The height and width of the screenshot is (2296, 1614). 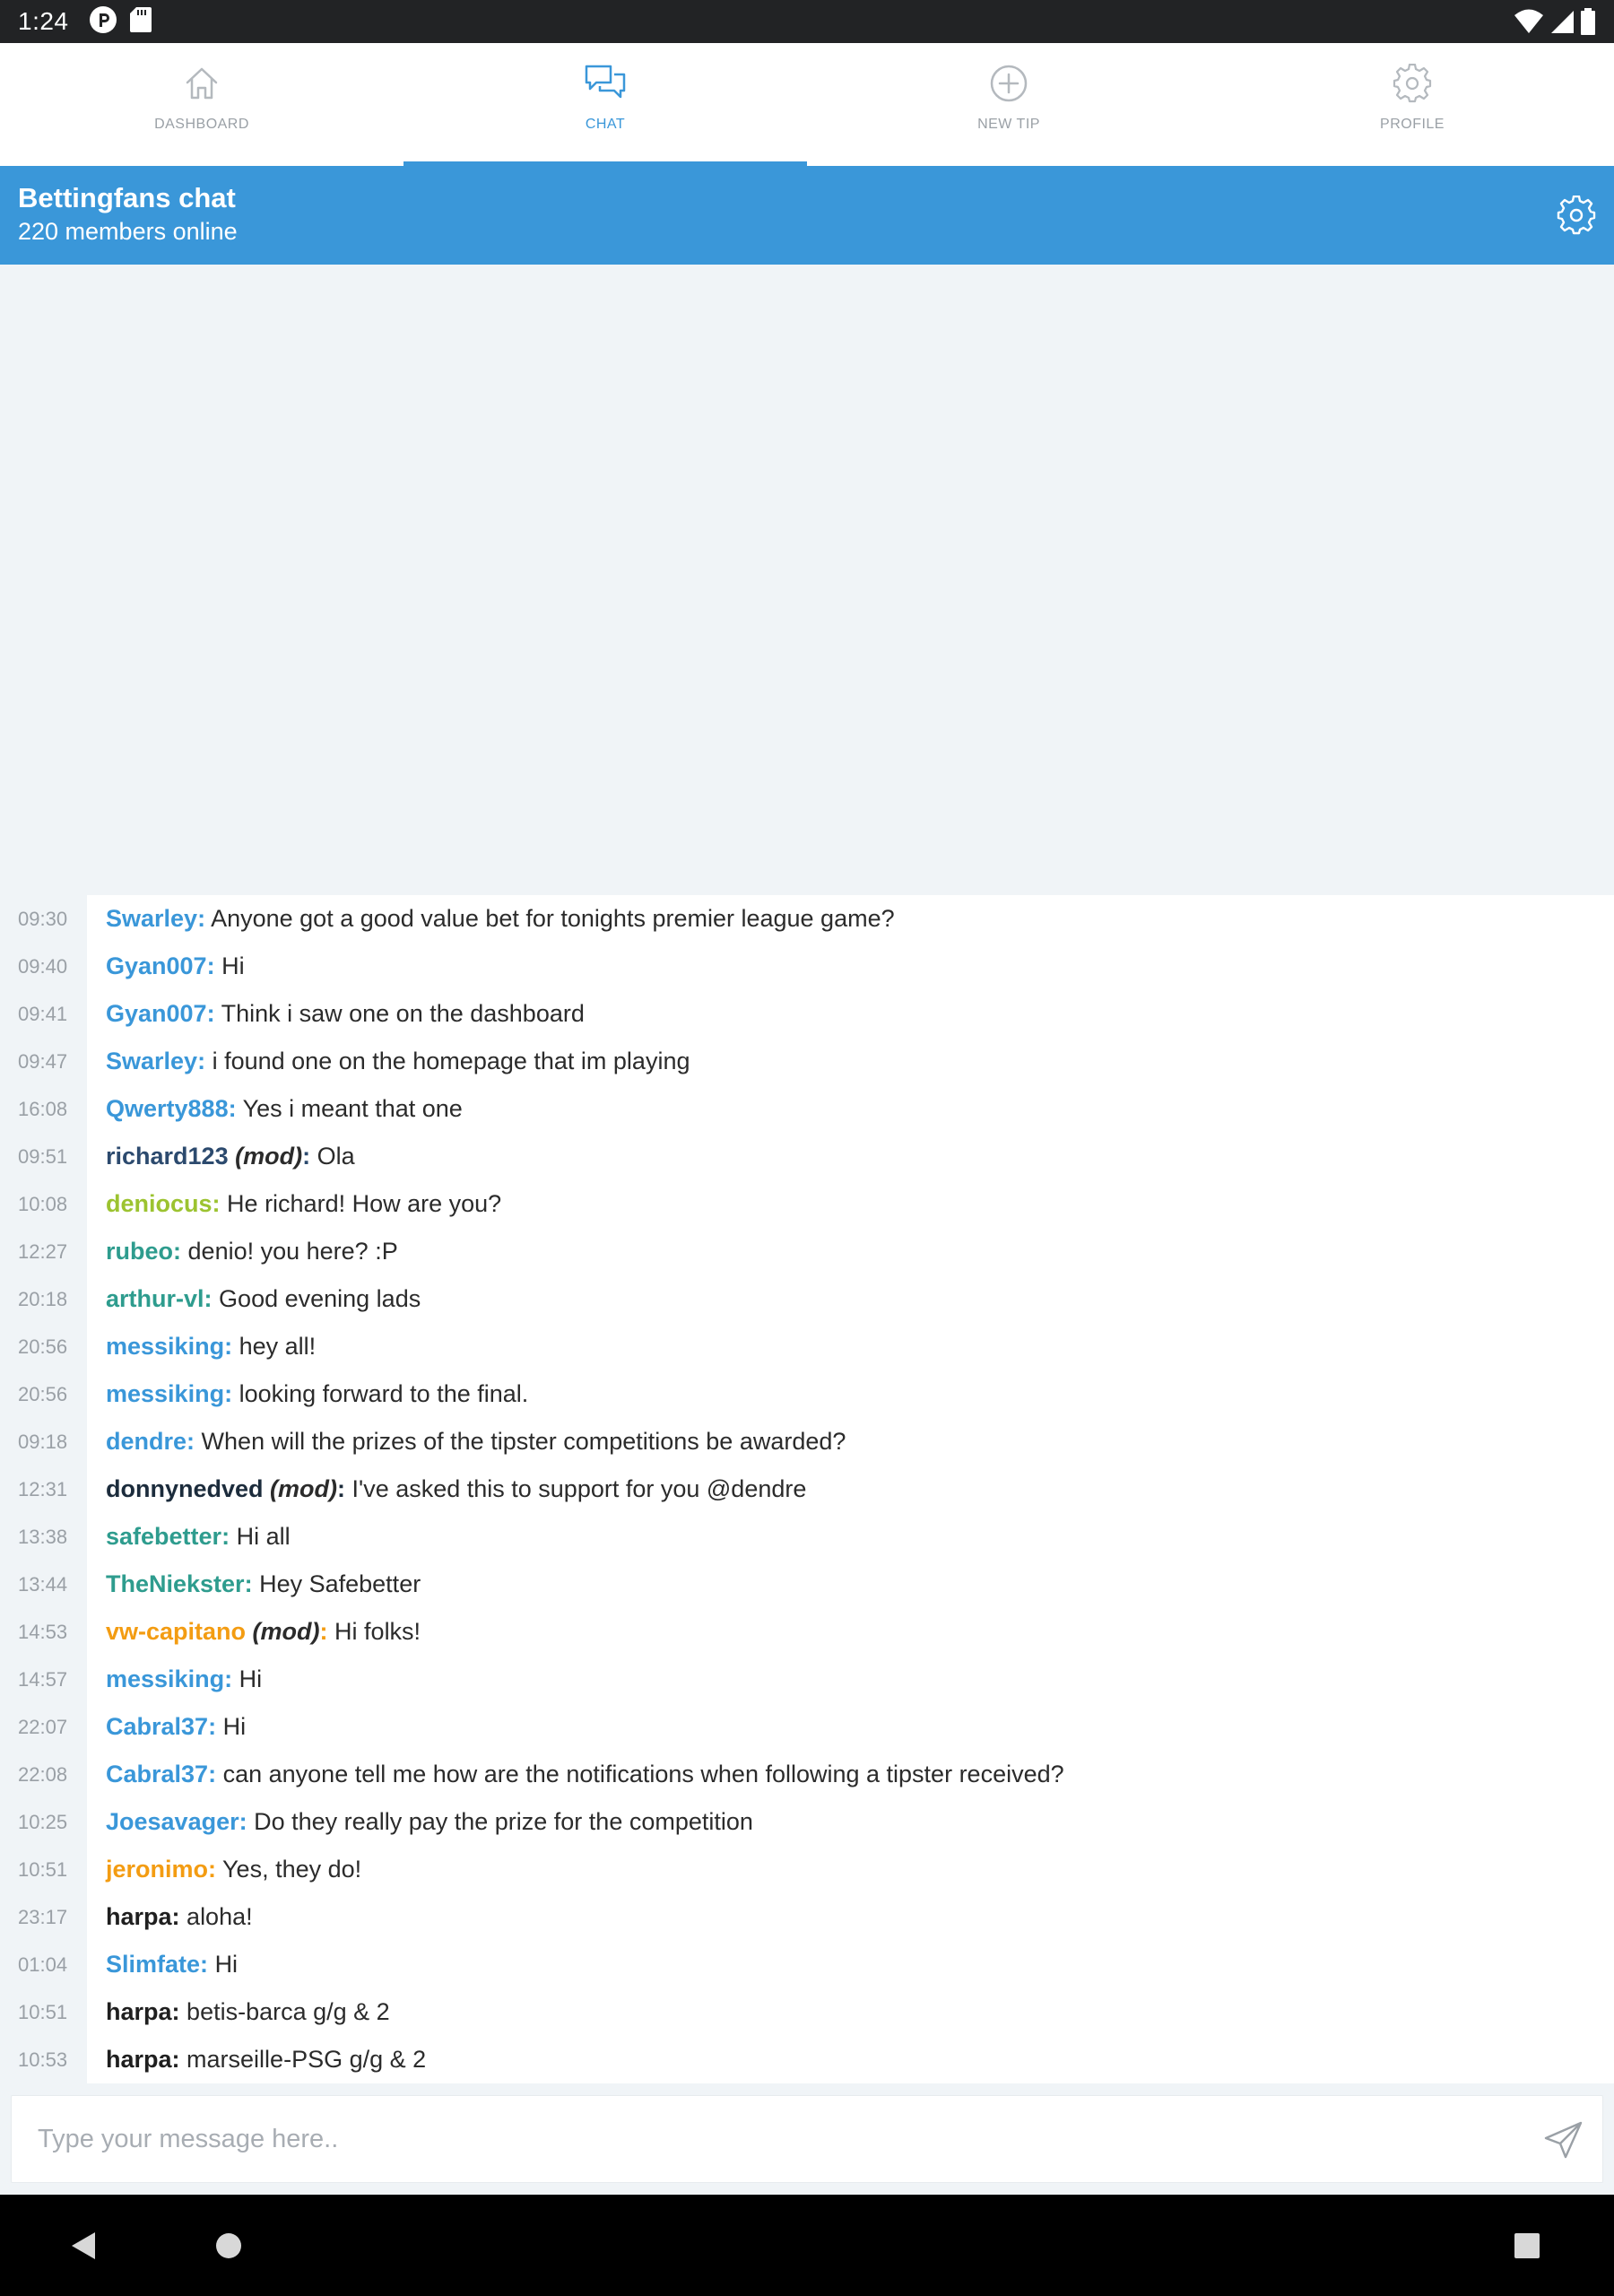 What do you see at coordinates (153, 1964) in the screenshot?
I see `message-username: Slimfate` at bounding box center [153, 1964].